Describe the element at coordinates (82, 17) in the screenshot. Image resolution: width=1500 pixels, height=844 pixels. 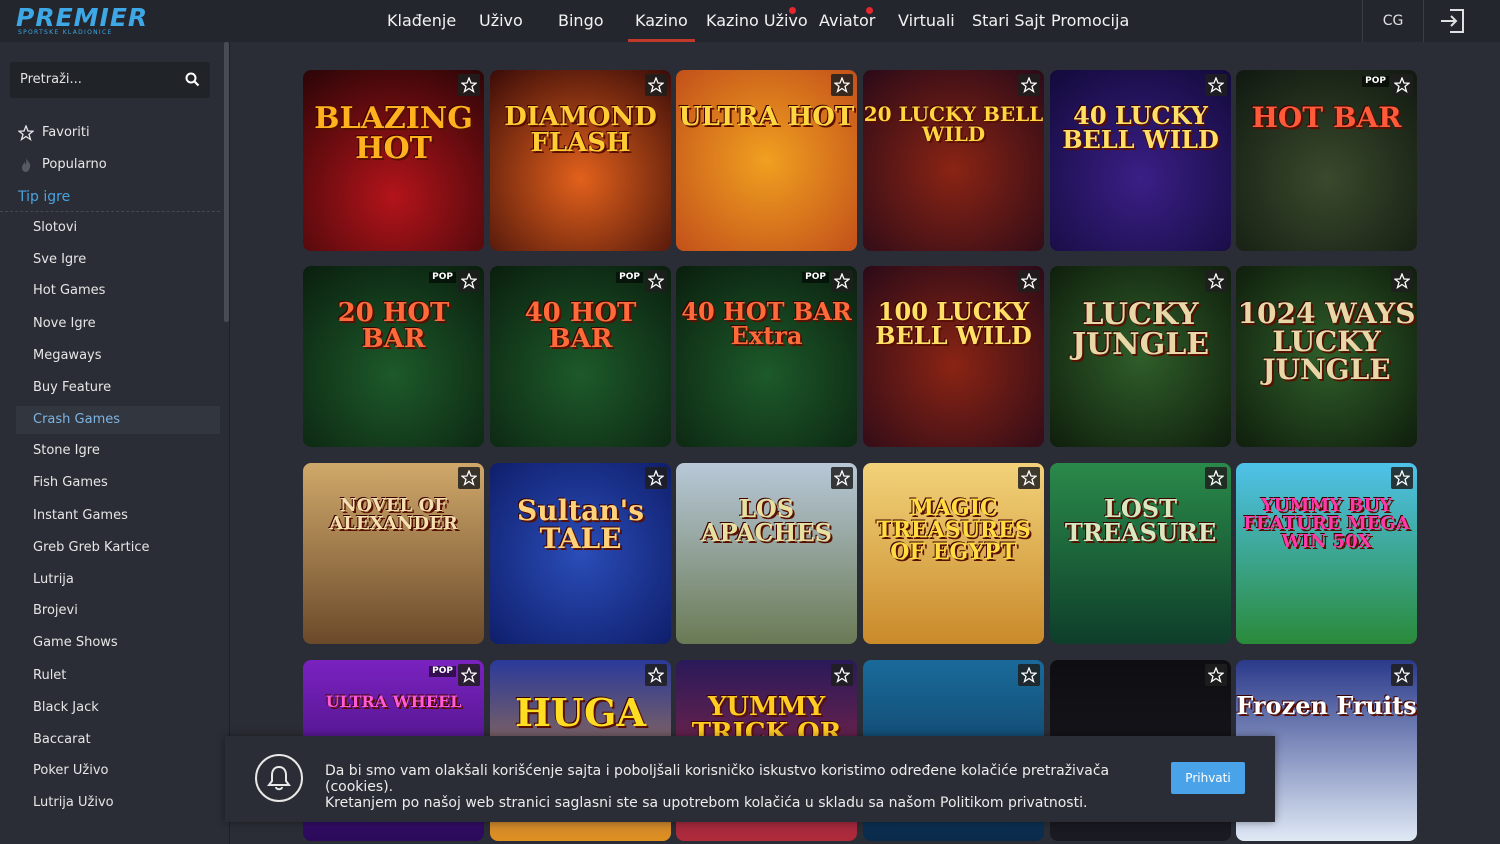
I see `logo-text: PREMIER` at that location.